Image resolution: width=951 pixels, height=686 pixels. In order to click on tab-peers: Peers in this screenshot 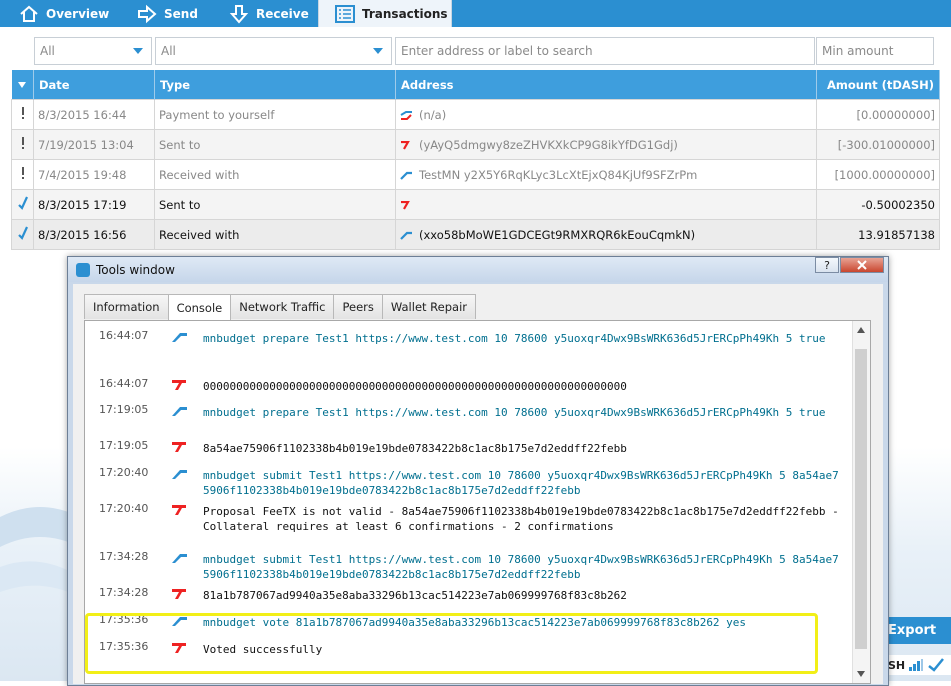, I will do `click(358, 306)`.